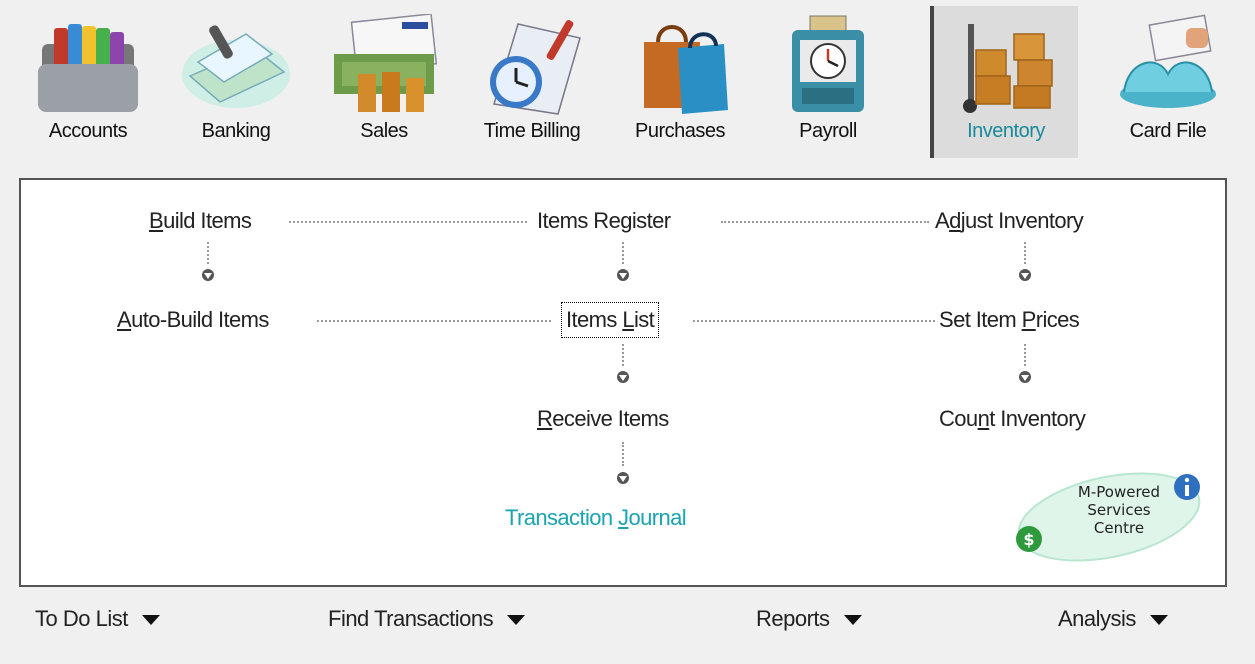 Image resolution: width=1255 pixels, height=664 pixels. Describe the element at coordinates (1119, 528) in the screenshot. I see `m-powered-line: Centre` at that location.